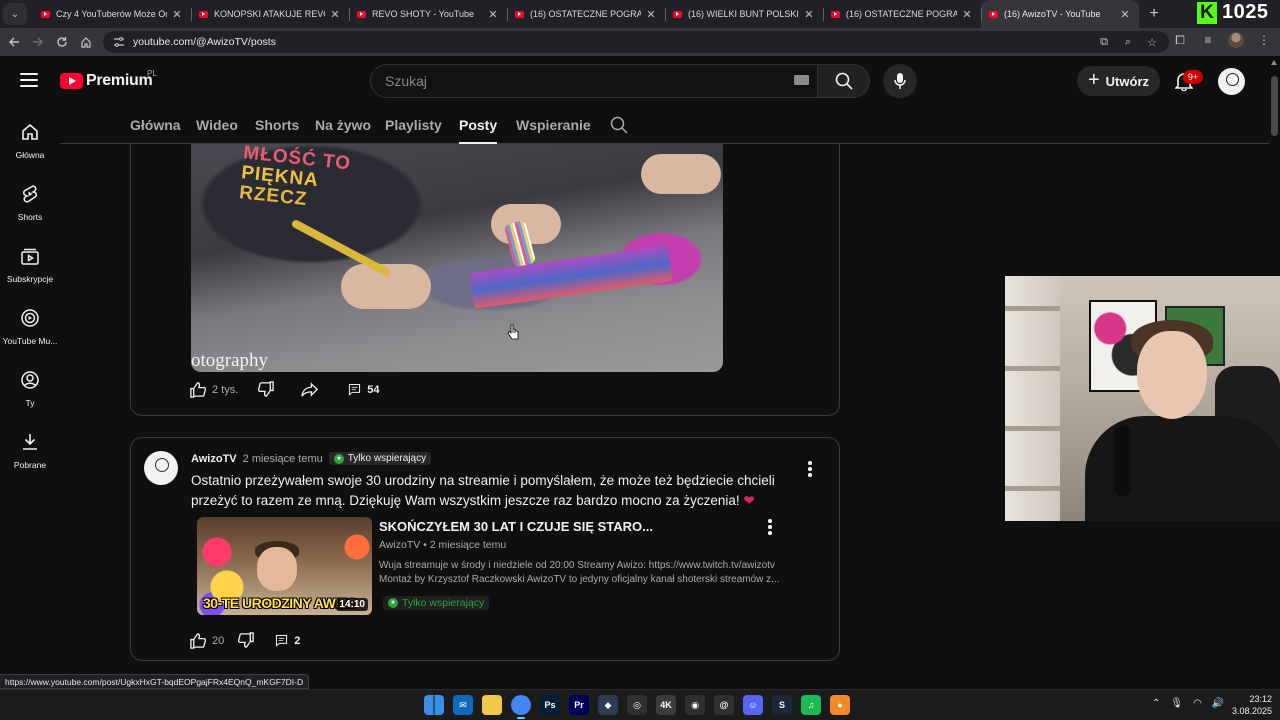  What do you see at coordinates (463, 705) in the screenshot?
I see `mail-icon: ✉` at bounding box center [463, 705].